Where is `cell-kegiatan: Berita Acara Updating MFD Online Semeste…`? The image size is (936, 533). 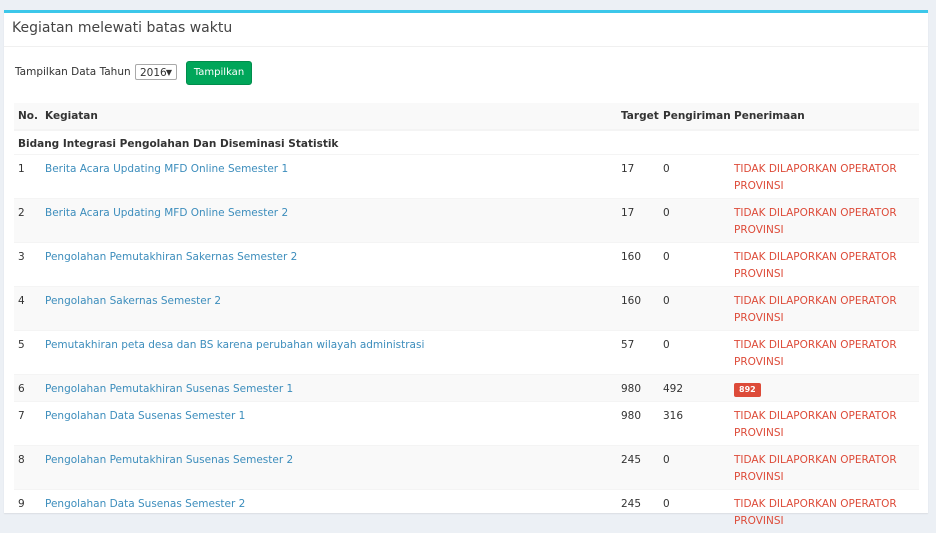
cell-kegiatan: Berita Acara Updating MFD Online Semeste… is located at coordinates (329, 221).